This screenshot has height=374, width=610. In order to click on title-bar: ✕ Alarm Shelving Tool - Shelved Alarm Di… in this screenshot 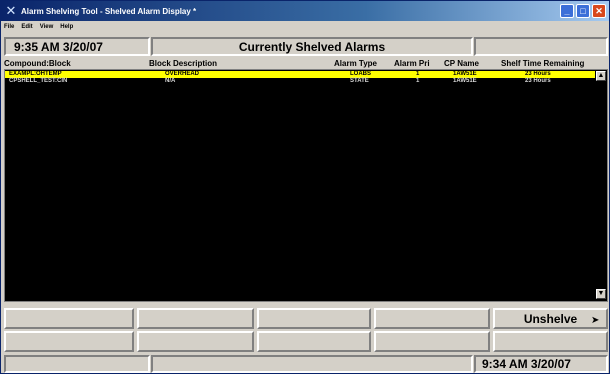, I will do `click(305, 11)`.